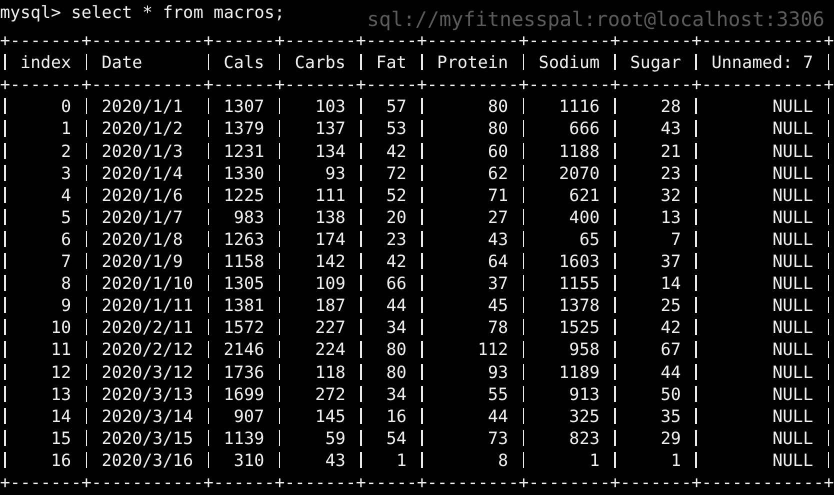  Describe the element at coordinates (66, 283) in the screenshot. I see `table-cell: 8` at that location.